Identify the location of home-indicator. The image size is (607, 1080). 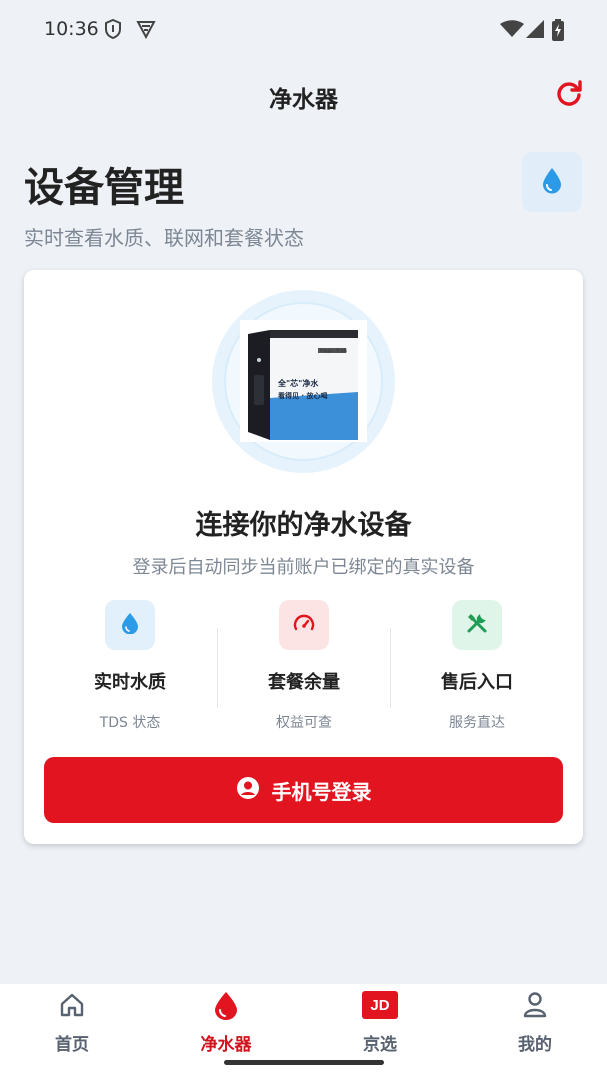
(304, 1062).